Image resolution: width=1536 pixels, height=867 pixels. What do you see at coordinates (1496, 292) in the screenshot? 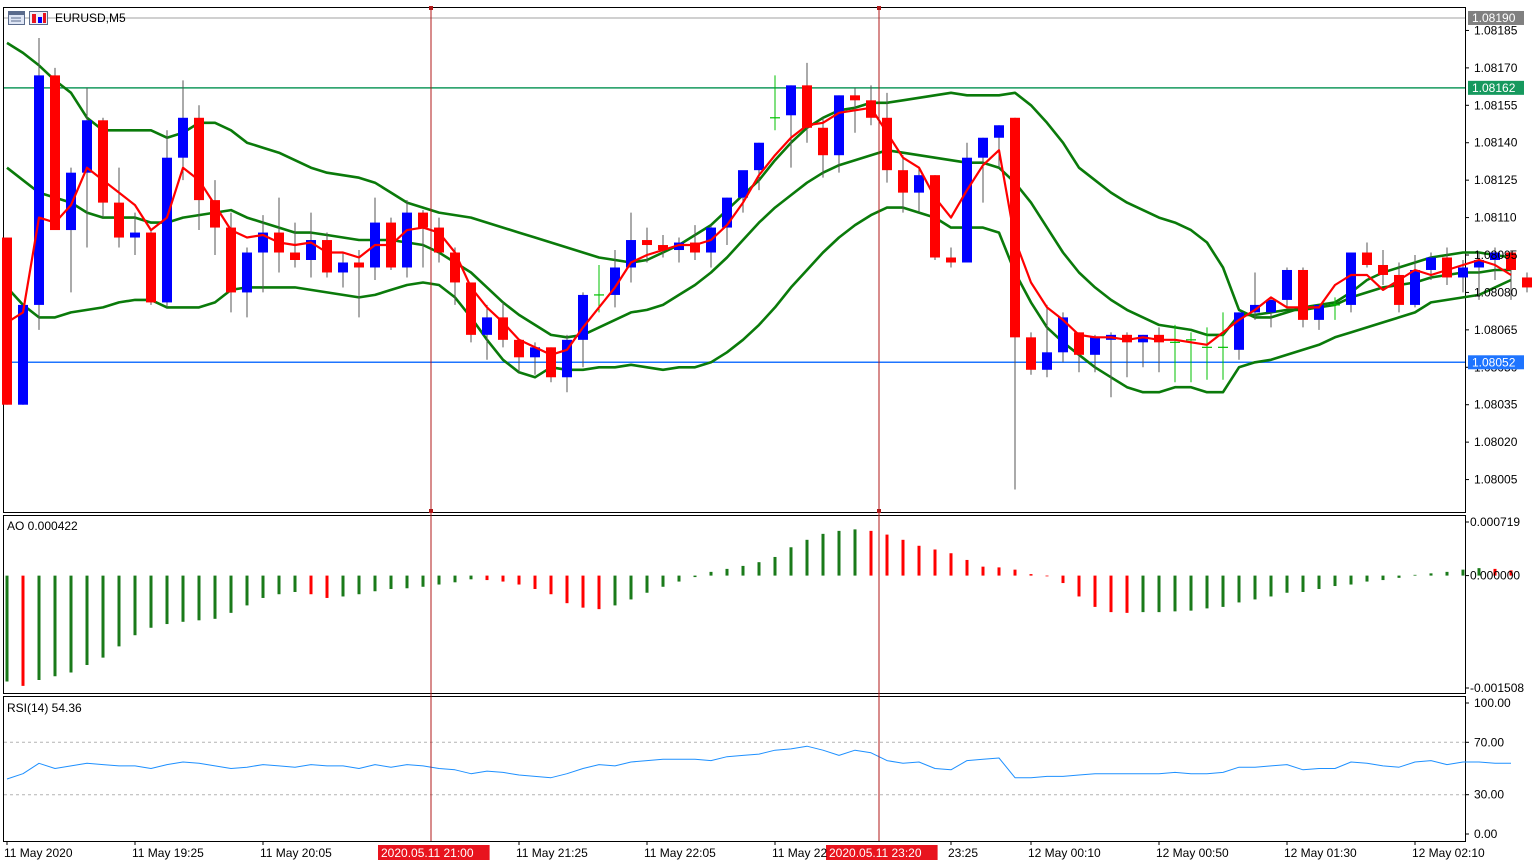
I see `price-tick-label: 1.08080` at bounding box center [1496, 292].